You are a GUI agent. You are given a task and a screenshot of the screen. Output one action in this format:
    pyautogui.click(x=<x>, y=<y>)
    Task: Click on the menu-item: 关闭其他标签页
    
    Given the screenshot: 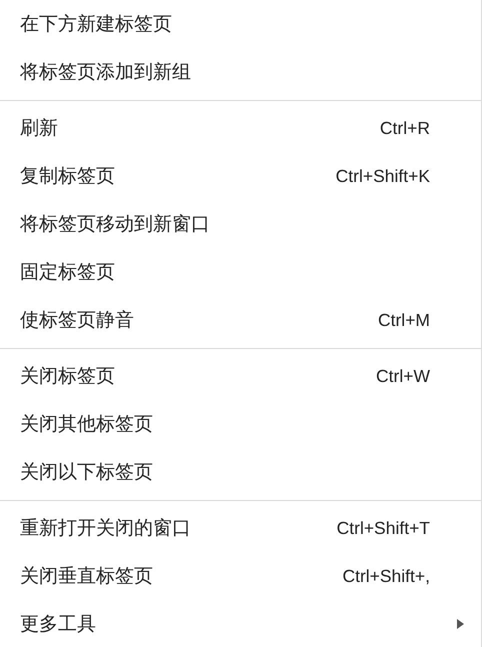 What is the action you would take?
    pyautogui.click(x=240, y=424)
    